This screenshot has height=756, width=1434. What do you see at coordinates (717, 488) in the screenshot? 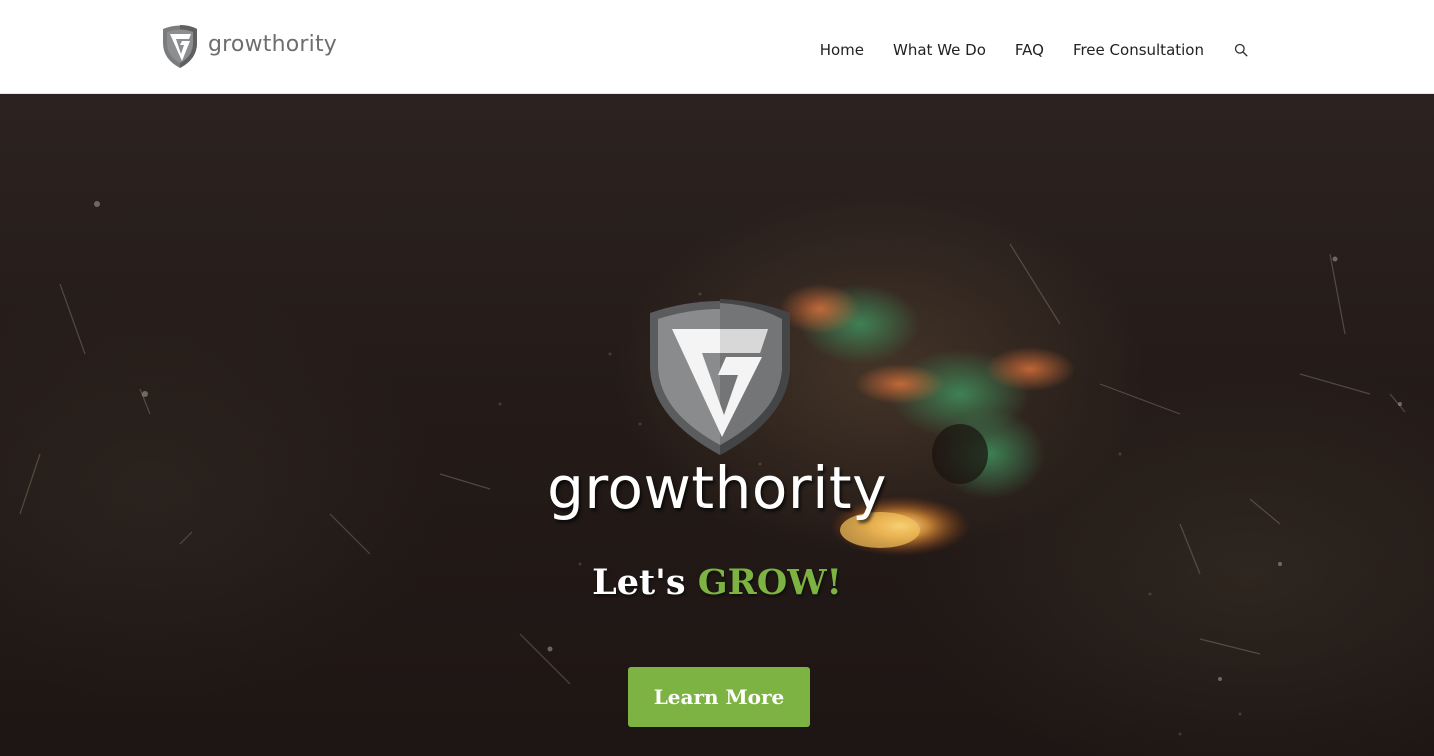
I see `hero-brand-title: growthority` at bounding box center [717, 488].